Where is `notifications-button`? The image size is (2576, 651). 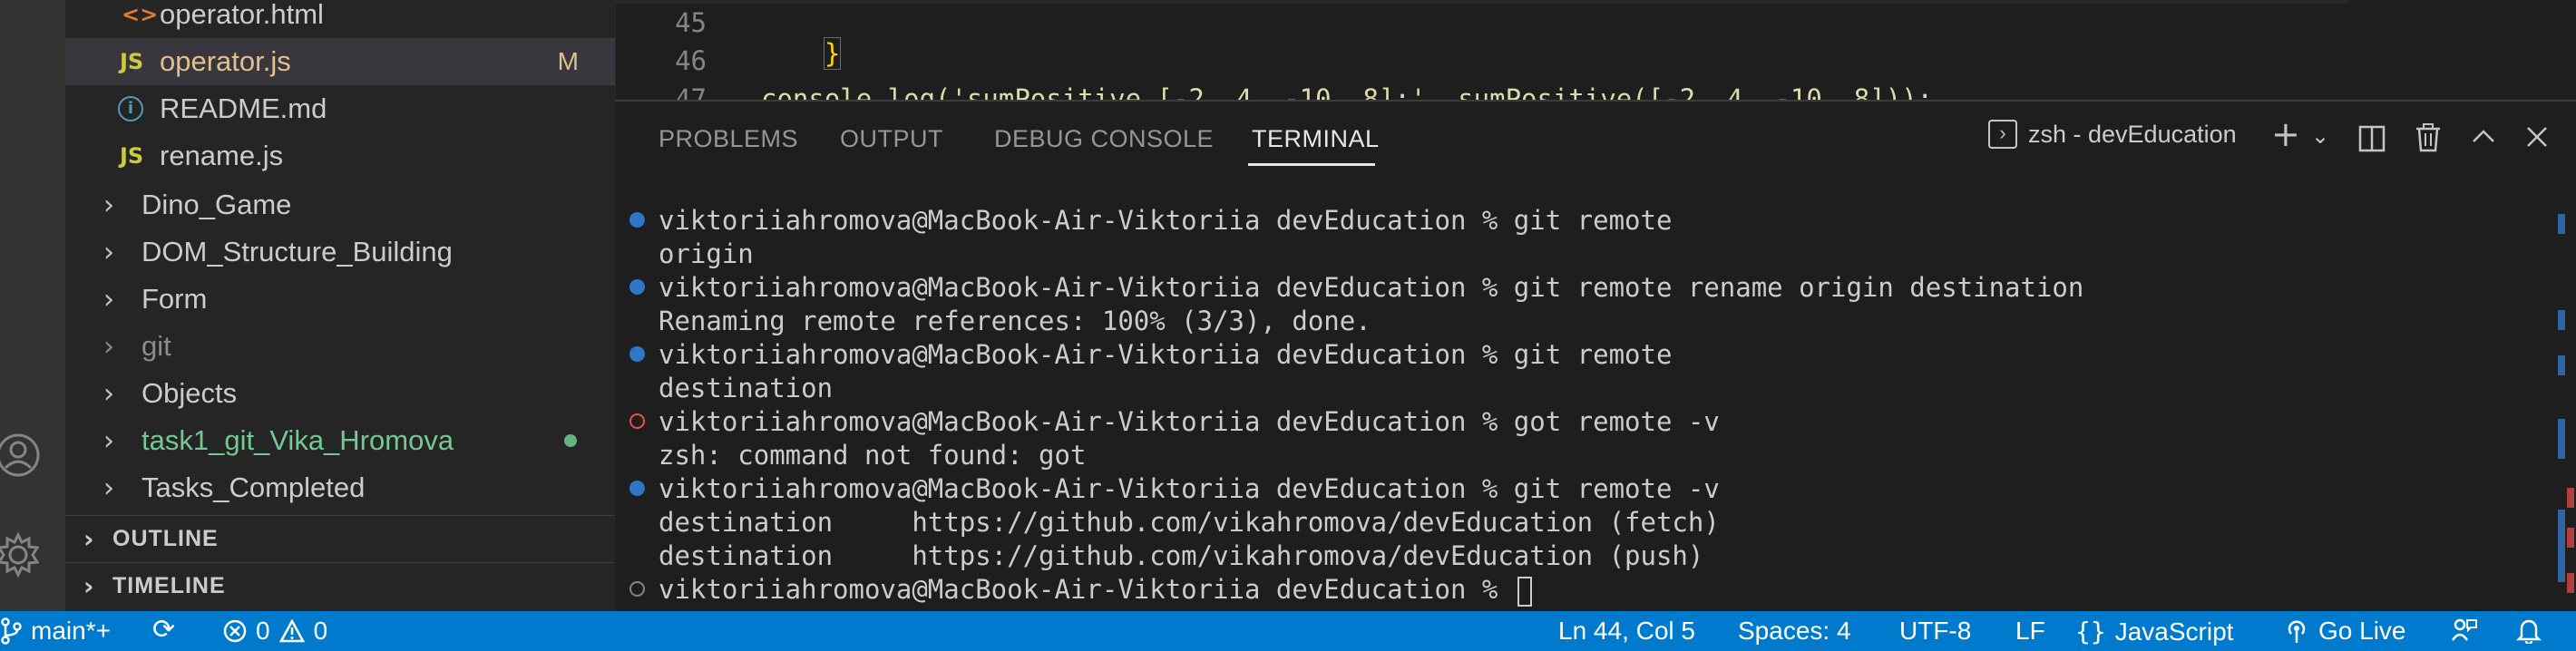 notifications-button is located at coordinates (2529, 630).